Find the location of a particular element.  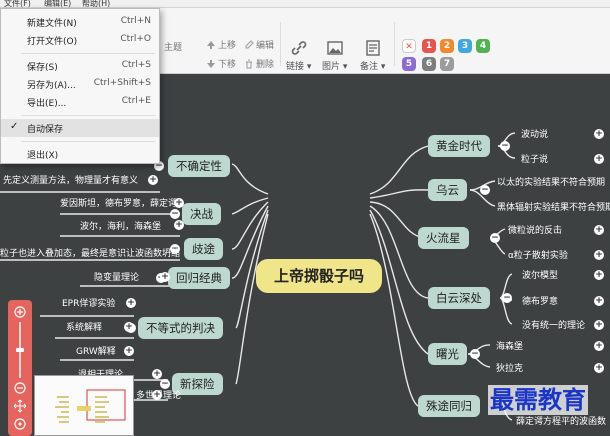

topic-decisive-battle: 决战 is located at coordinates (201, 214).